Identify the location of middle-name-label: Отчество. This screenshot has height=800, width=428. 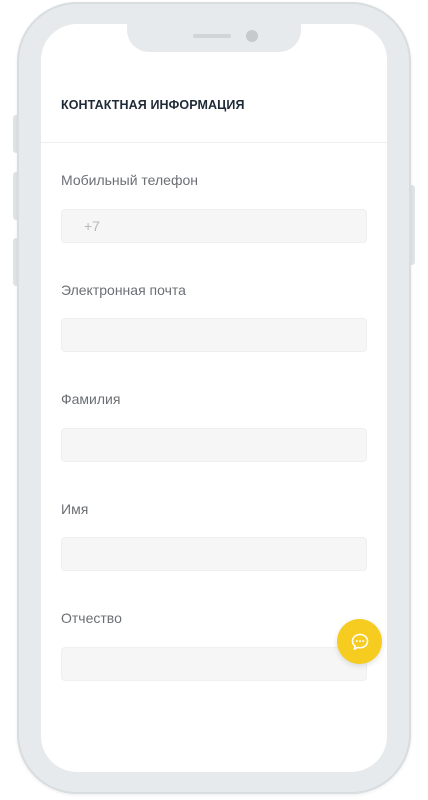
(91, 618).